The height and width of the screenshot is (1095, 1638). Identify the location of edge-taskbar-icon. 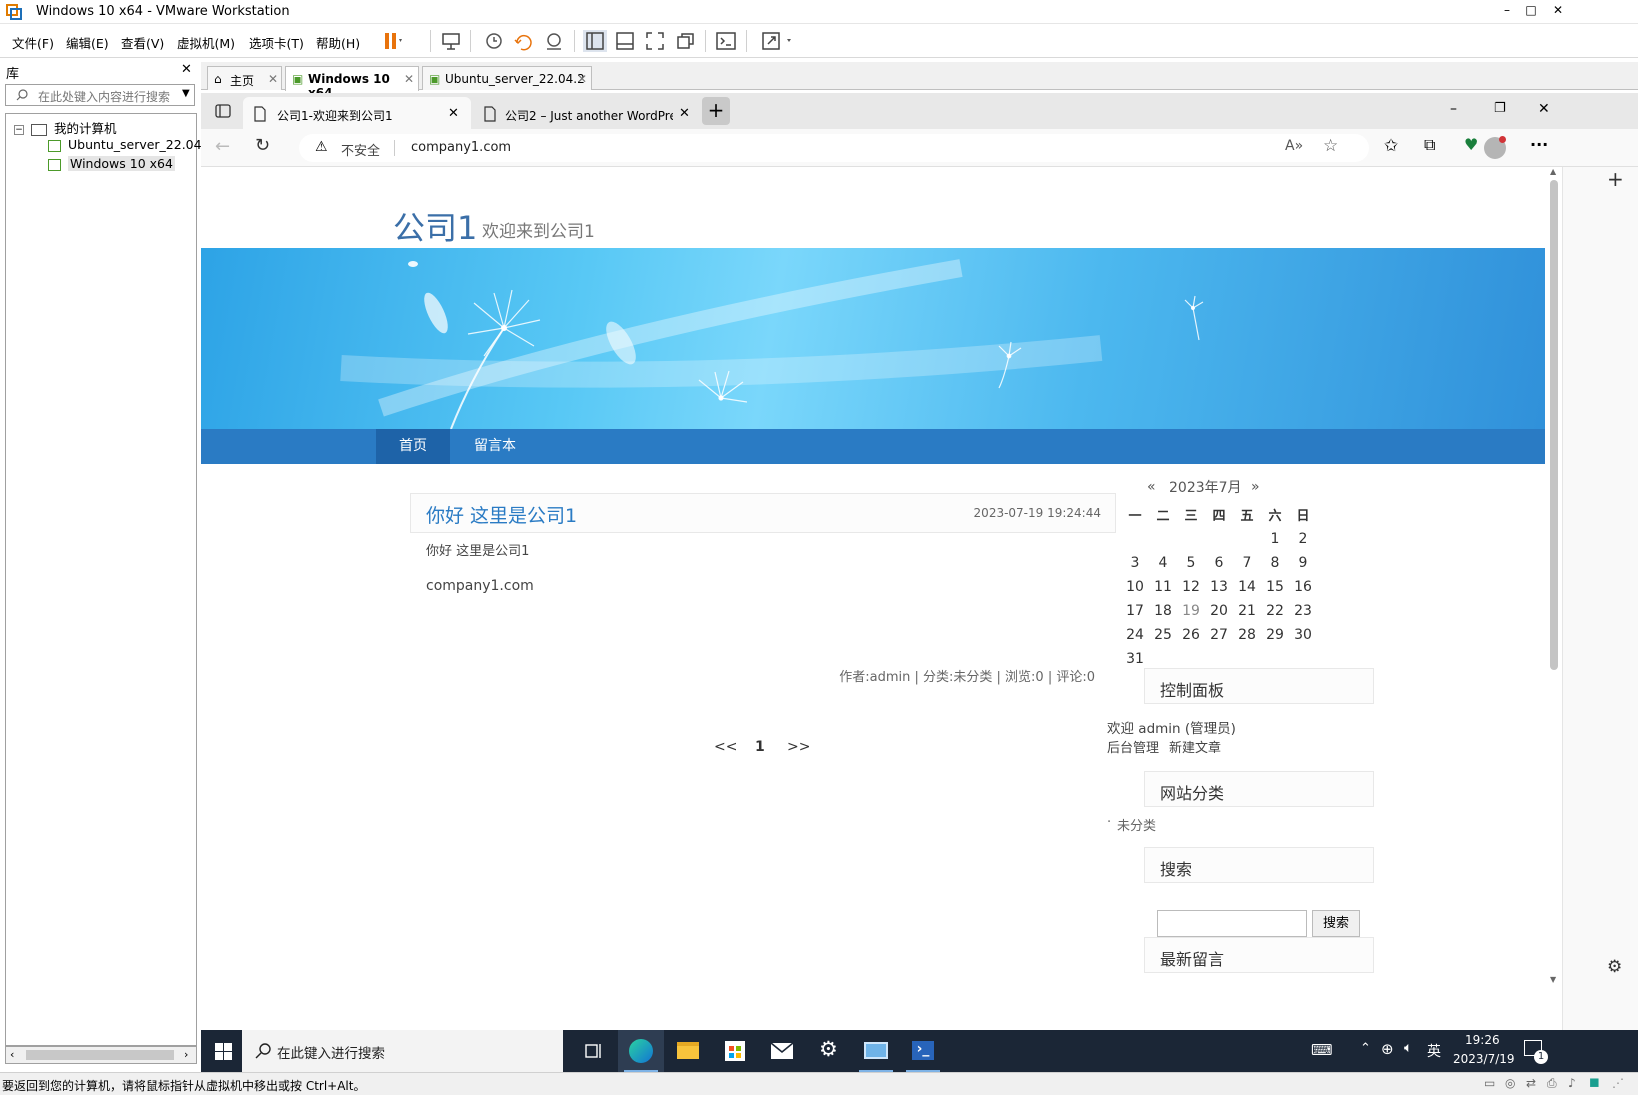
(641, 1051).